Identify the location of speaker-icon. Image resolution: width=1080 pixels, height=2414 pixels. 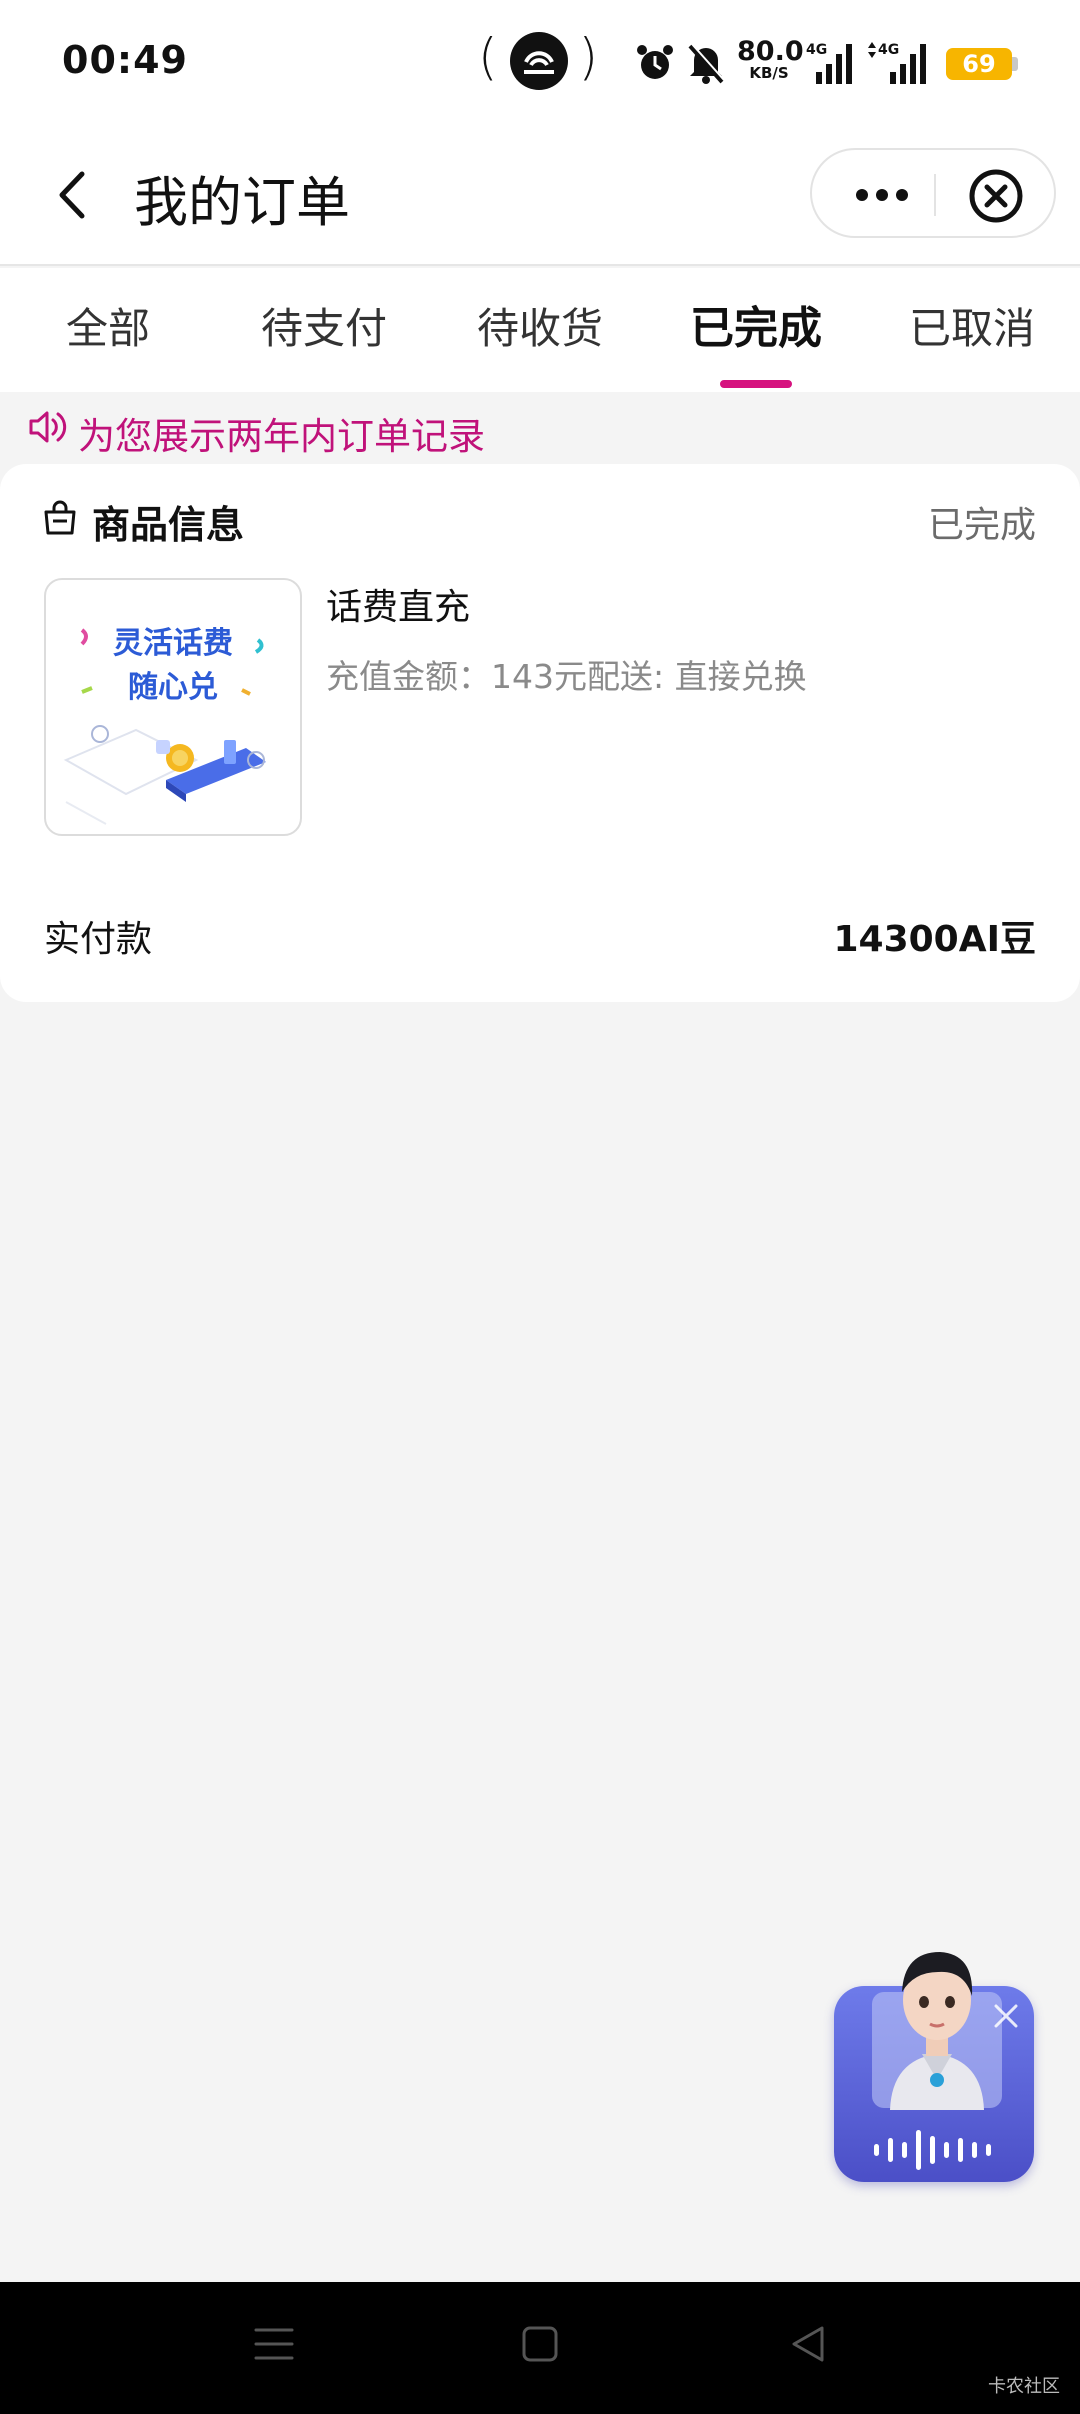
(48, 427).